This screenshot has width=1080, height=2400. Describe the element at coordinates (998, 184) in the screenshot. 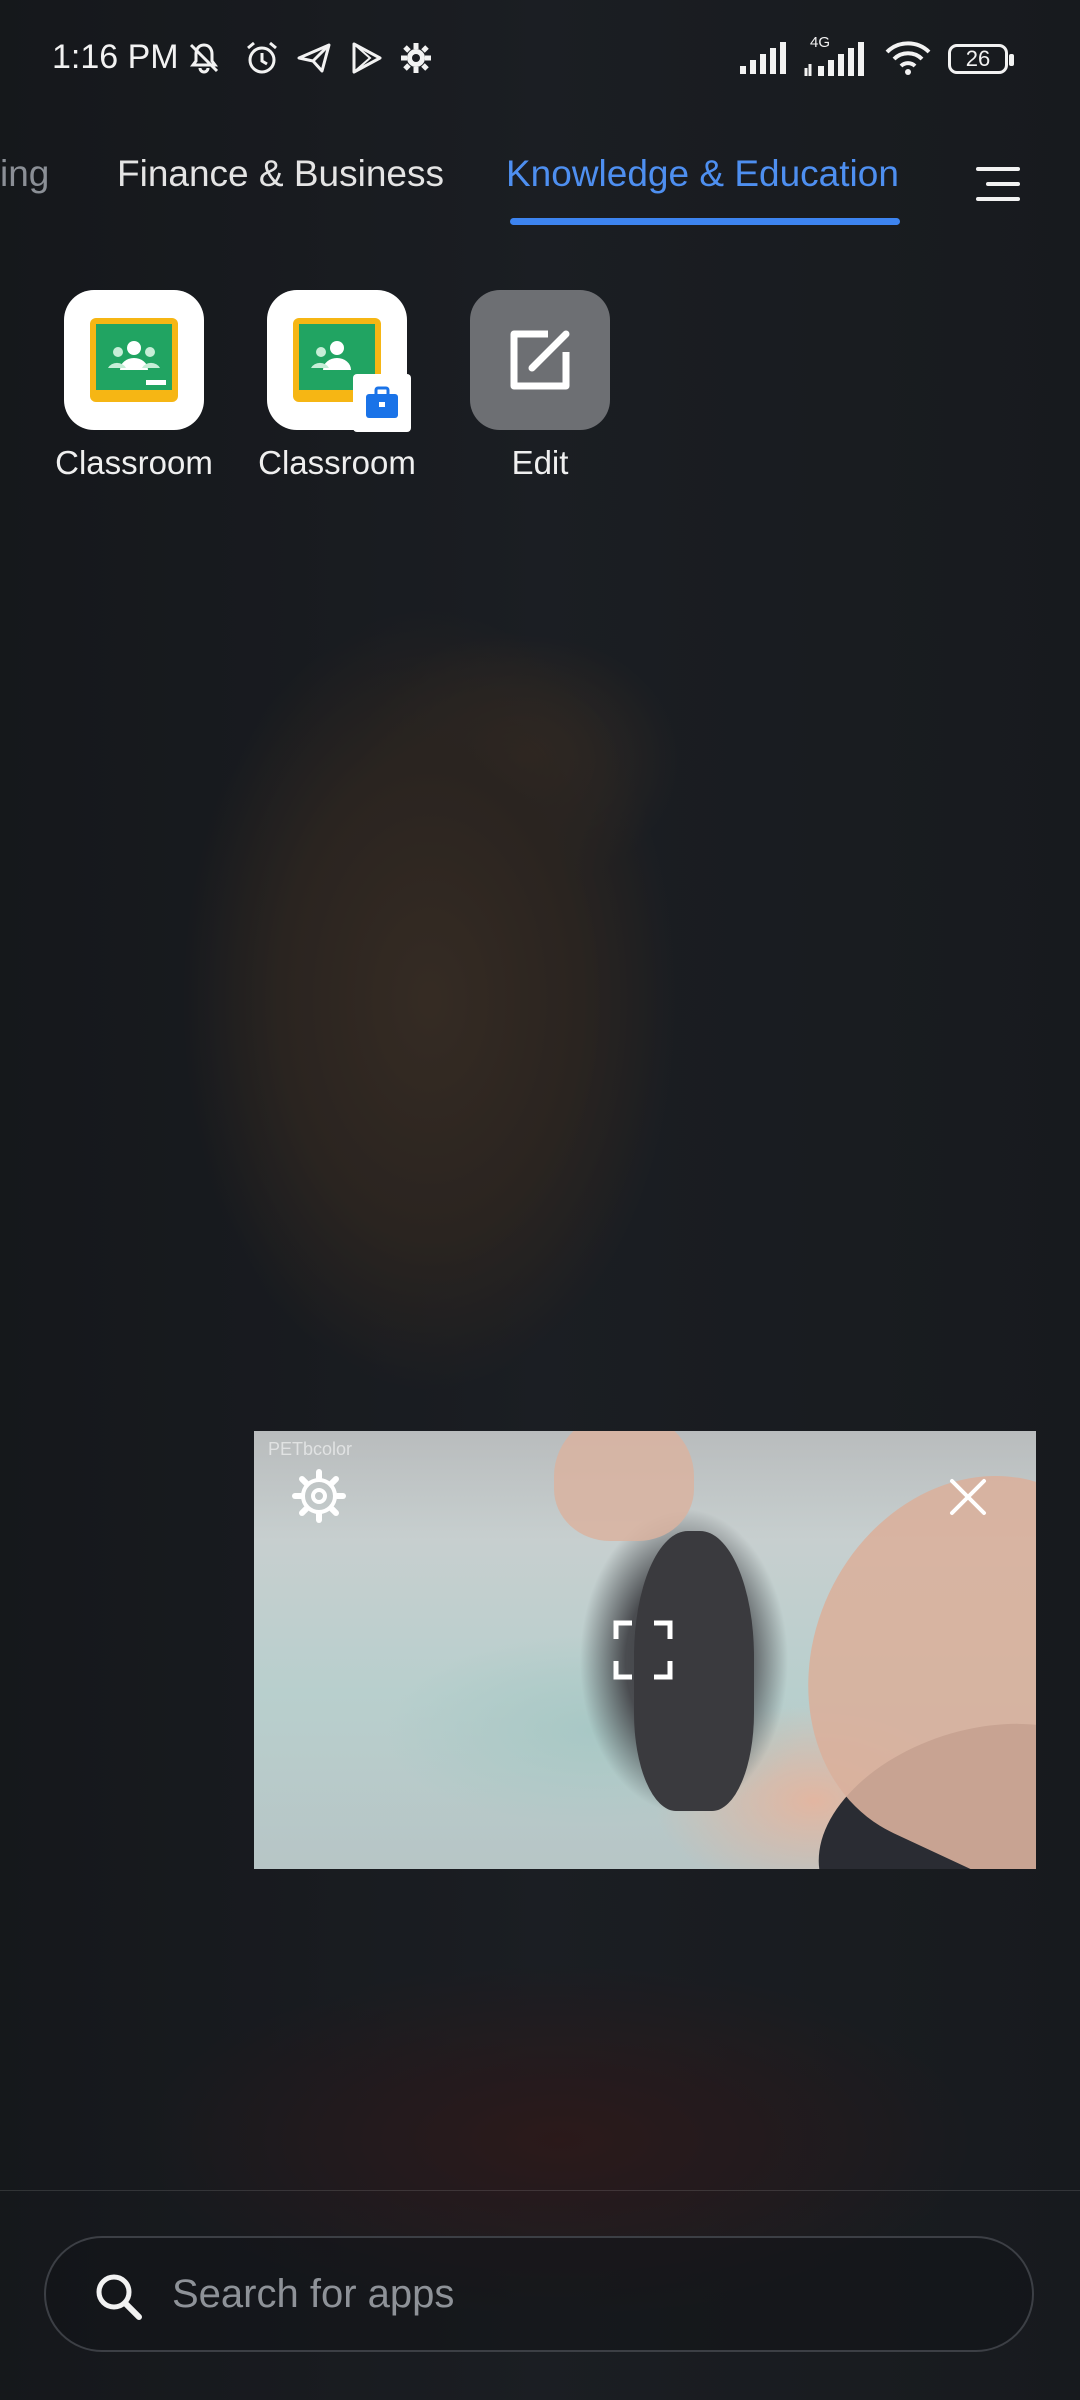

I see `menu-icon` at that location.